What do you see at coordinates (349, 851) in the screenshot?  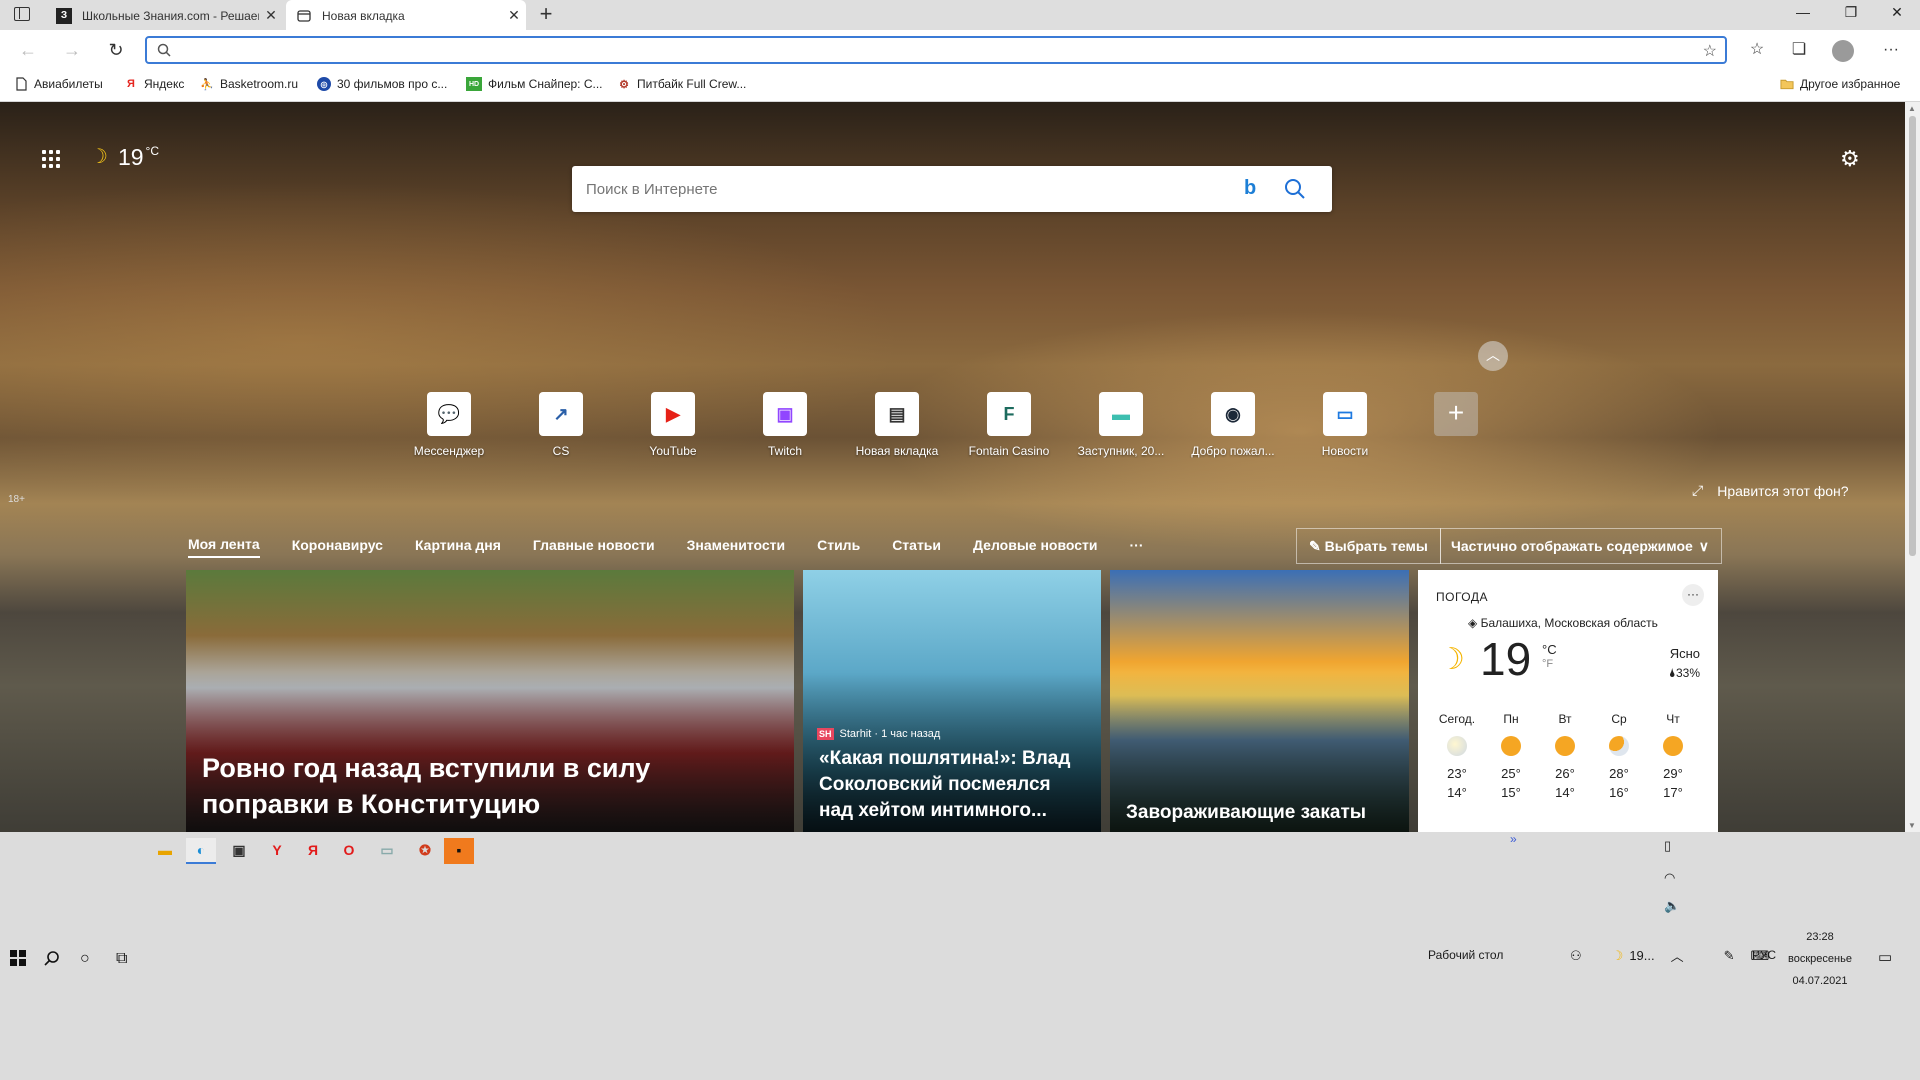 I see `opera-icon: O` at bounding box center [349, 851].